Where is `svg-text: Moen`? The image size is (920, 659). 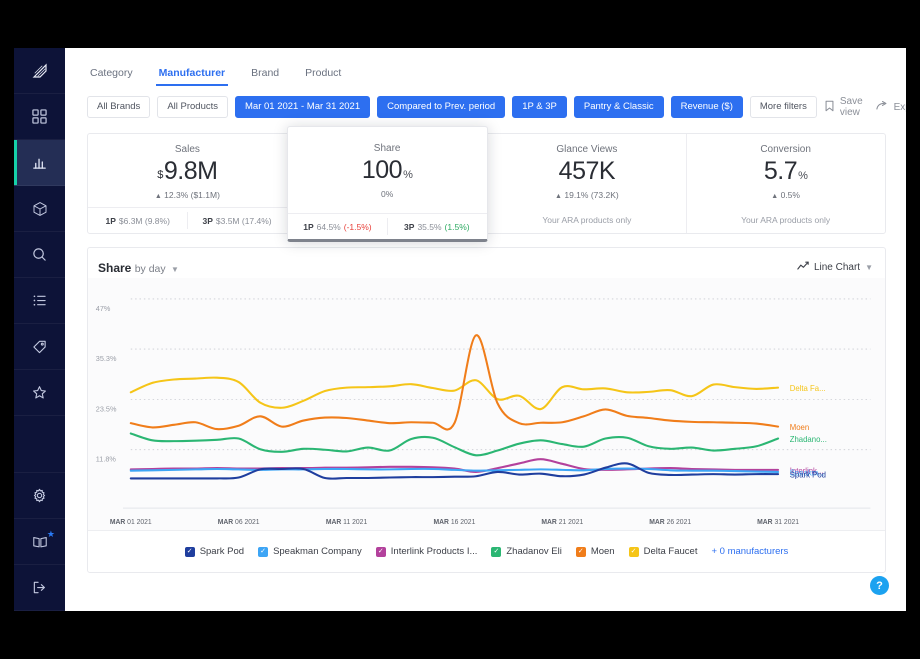
svg-text: Moen is located at coordinates (799, 427).